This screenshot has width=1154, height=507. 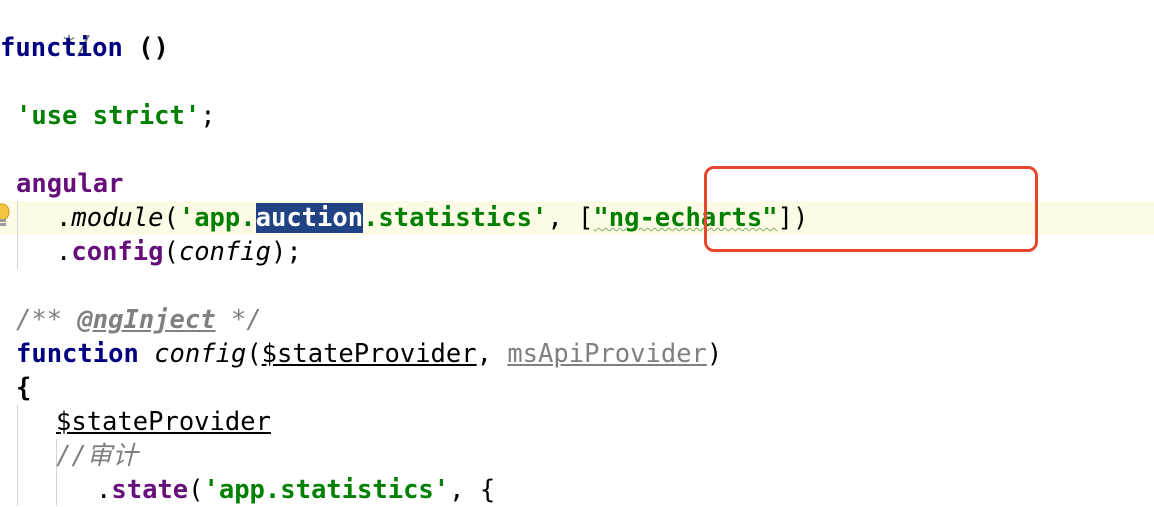 I want to click on code-line-4: angular, so click(x=69, y=184).